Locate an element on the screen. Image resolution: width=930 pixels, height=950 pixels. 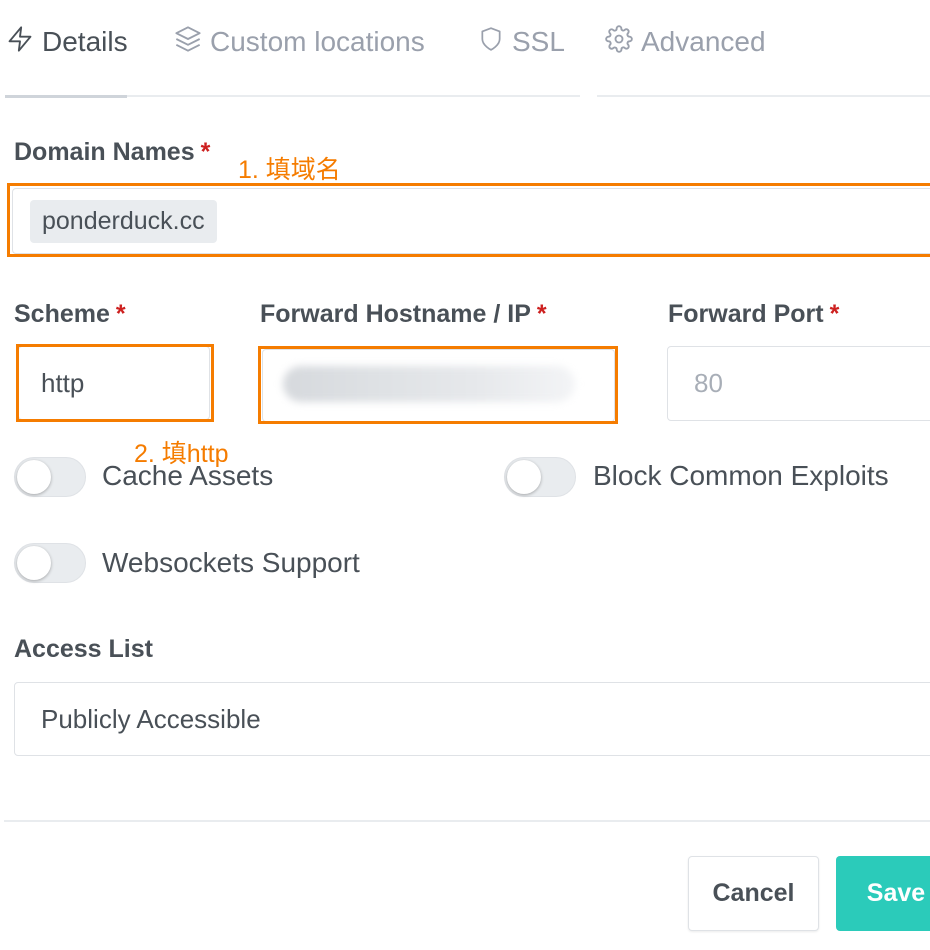
annotation-step1: 1. 填域名 is located at coordinates (289, 170).